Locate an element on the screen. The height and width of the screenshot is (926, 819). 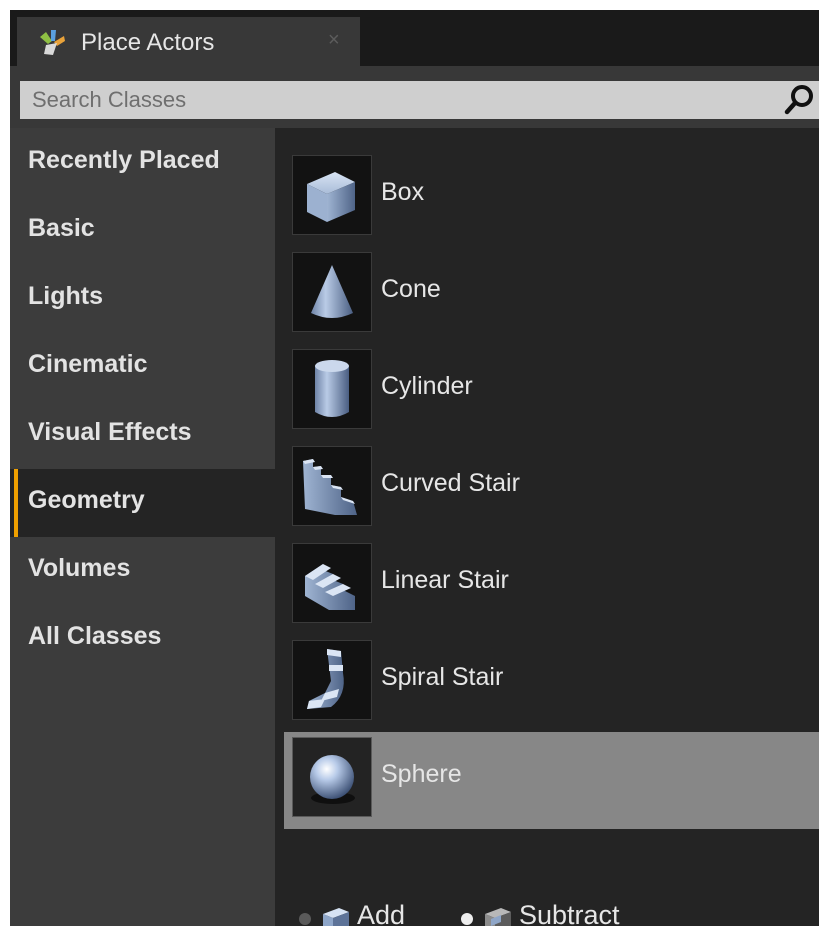
actor-item-cone: Cone is located at coordinates (551, 295).